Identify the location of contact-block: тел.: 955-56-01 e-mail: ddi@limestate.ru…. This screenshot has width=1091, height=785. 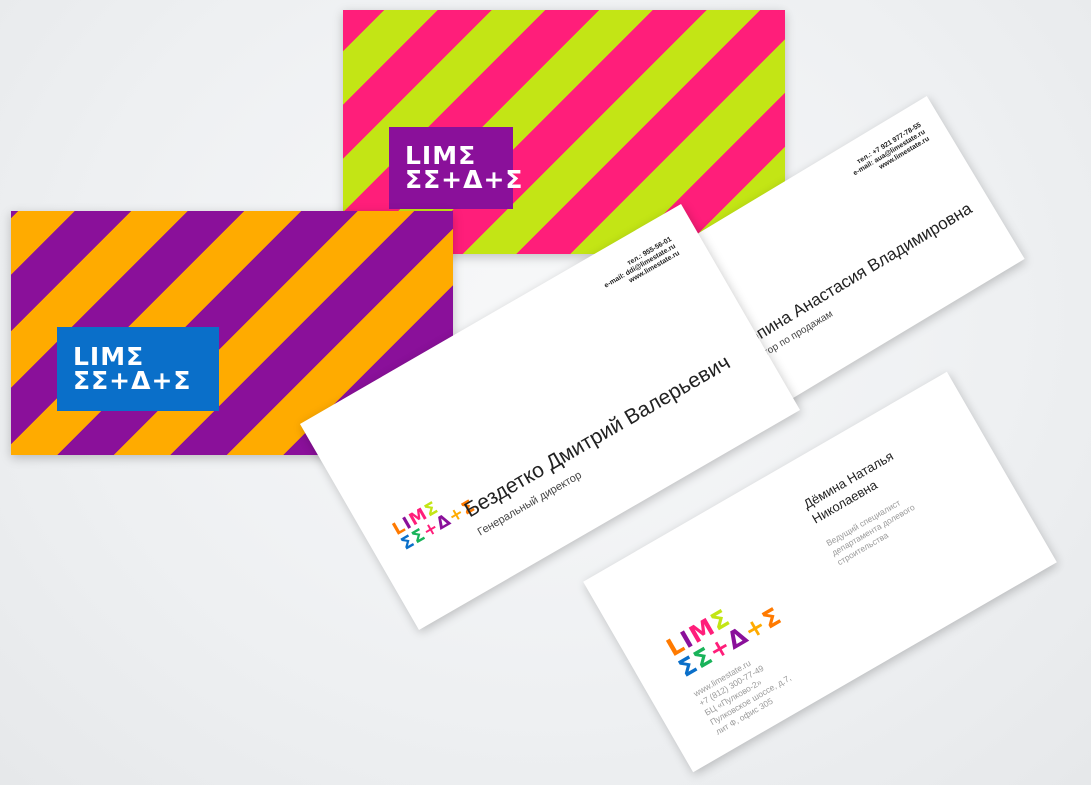
(640, 266).